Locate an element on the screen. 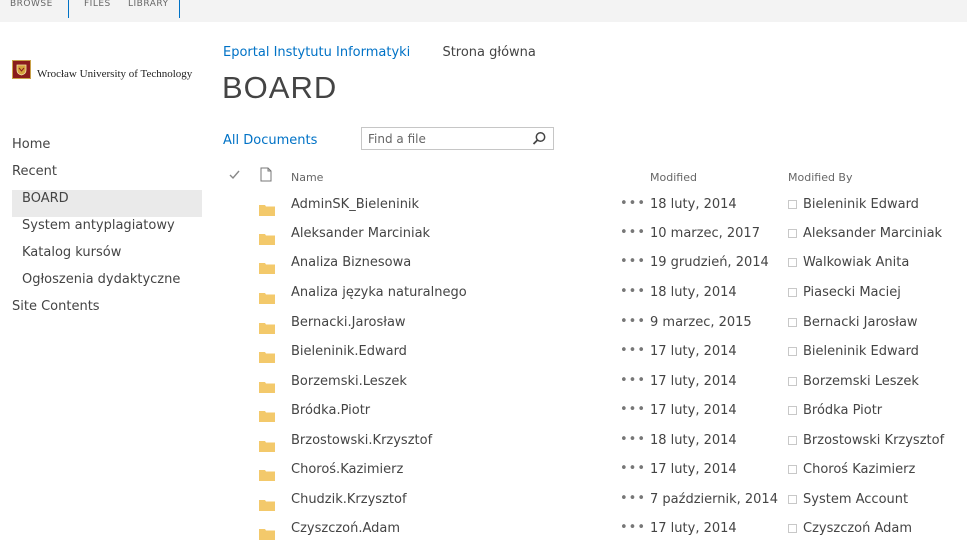 The image size is (967, 546). ribbon-tab-library: LIBRARY is located at coordinates (148, 9).